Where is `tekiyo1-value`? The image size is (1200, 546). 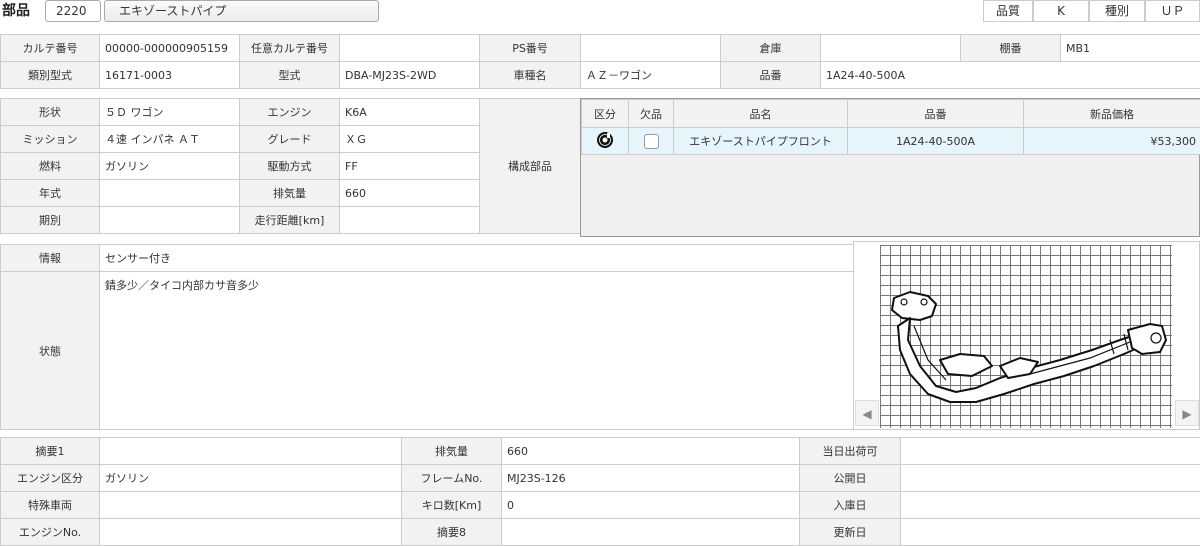 tekiyo1-value is located at coordinates (250, 451).